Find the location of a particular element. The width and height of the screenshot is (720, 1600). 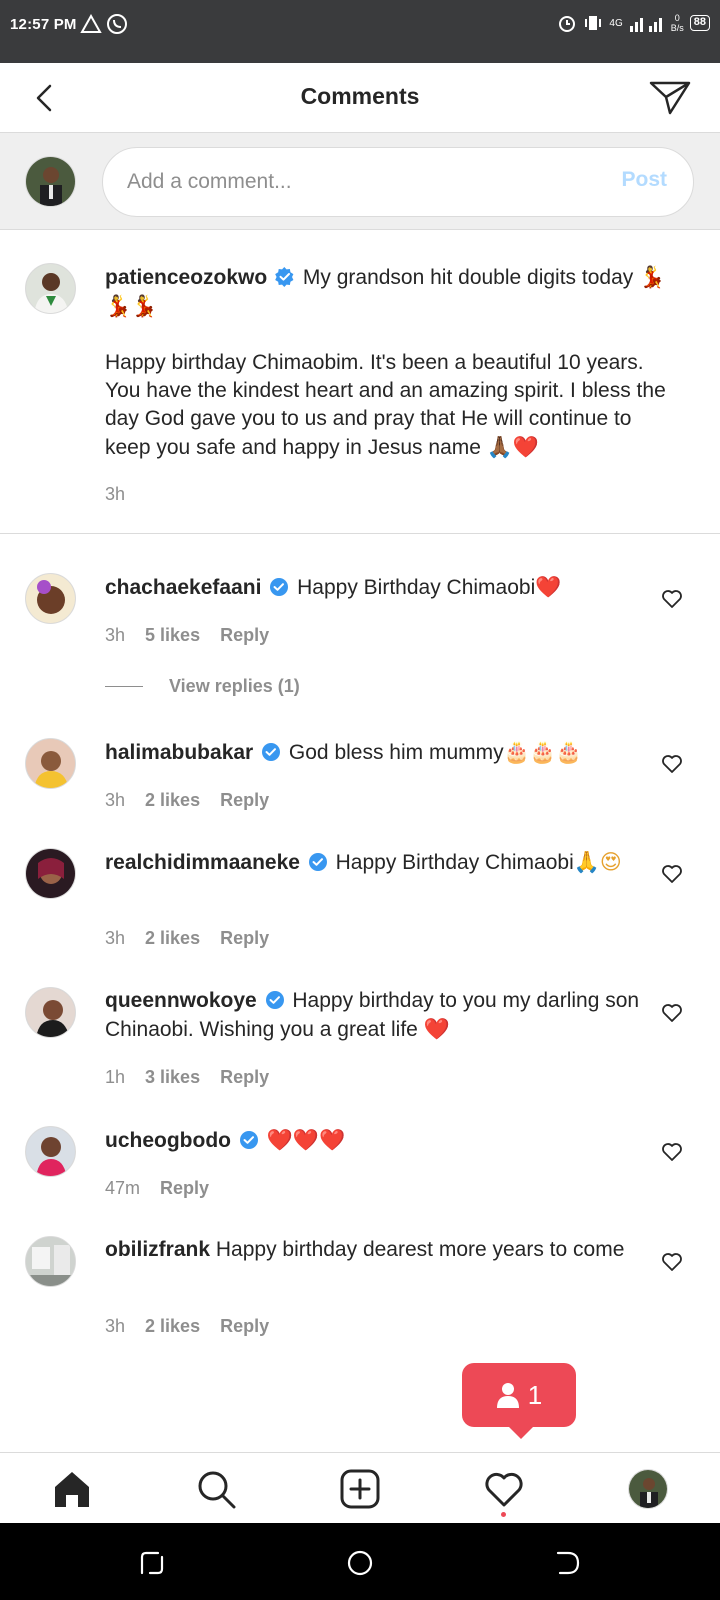

comment-text: chachaekefaani Happy Birthday Chimaobi❤️ is located at coordinates (390, 587).